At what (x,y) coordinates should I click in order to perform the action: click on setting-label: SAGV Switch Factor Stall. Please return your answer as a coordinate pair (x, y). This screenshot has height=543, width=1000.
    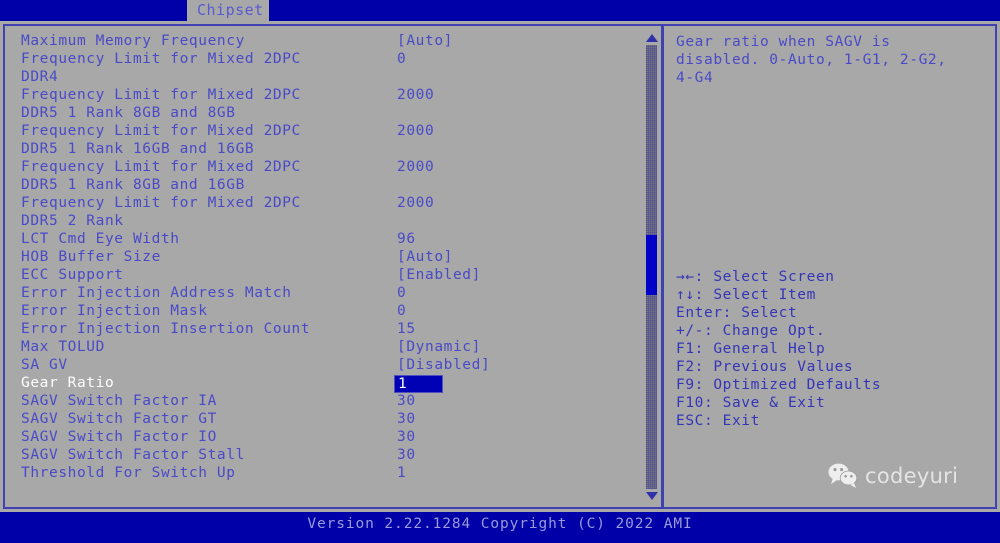
    Looking at the image, I should click on (133, 455).